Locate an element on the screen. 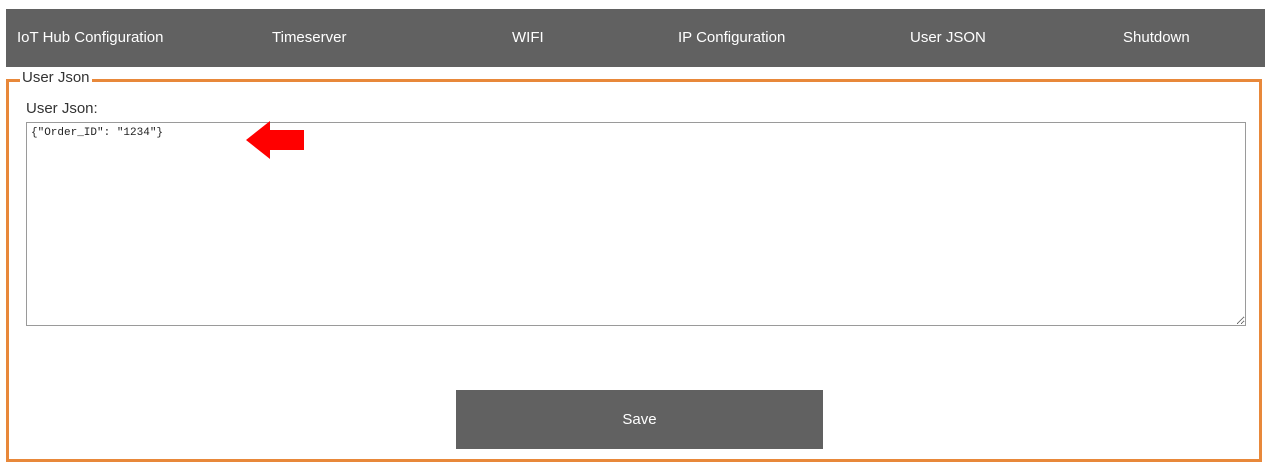 This screenshot has height=464, width=1265. fieldset-legend: User Json is located at coordinates (56, 78).